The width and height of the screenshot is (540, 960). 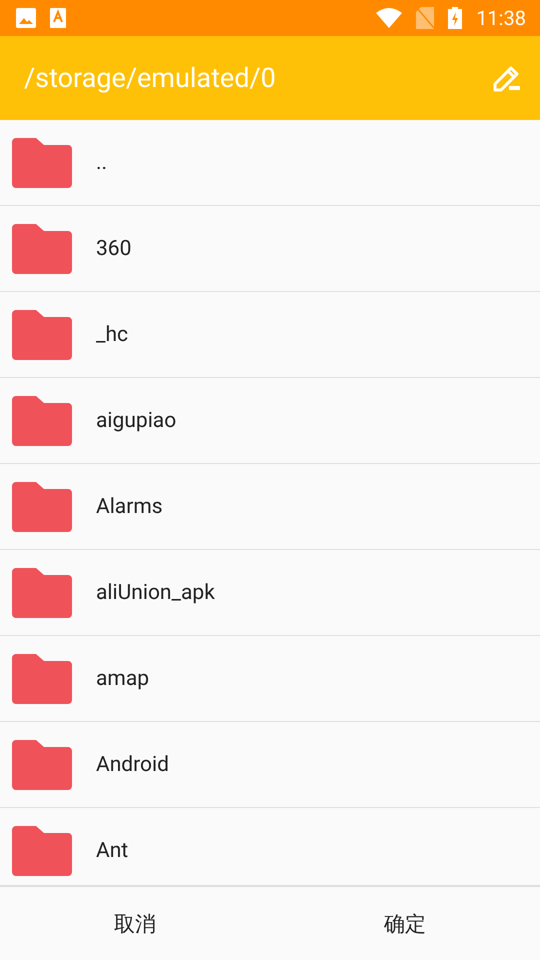 What do you see at coordinates (270, 846) in the screenshot?
I see `folder-row: Ant` at bounding box center [270, 846].